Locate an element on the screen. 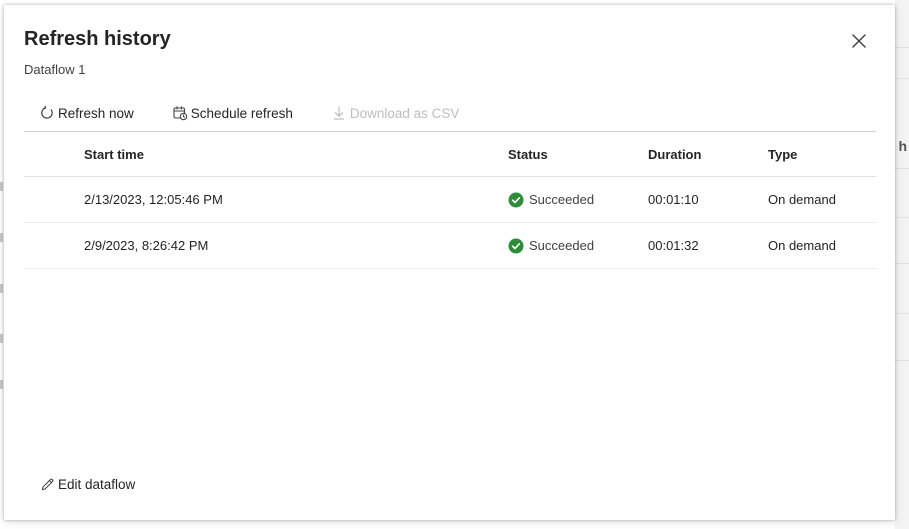 This screenshot has width=909, height=529. edit-dataflow-button: Edit dataflow is located at coordinates (87, 484).